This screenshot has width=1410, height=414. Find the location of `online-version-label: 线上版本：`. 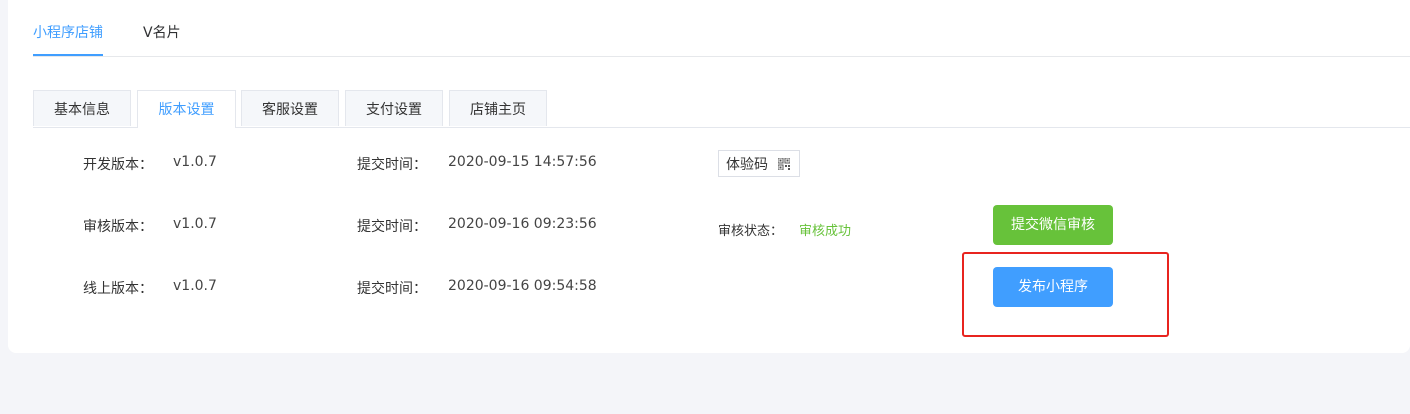

online-version-label: 线上版本： is located at coordinates (118, 289).